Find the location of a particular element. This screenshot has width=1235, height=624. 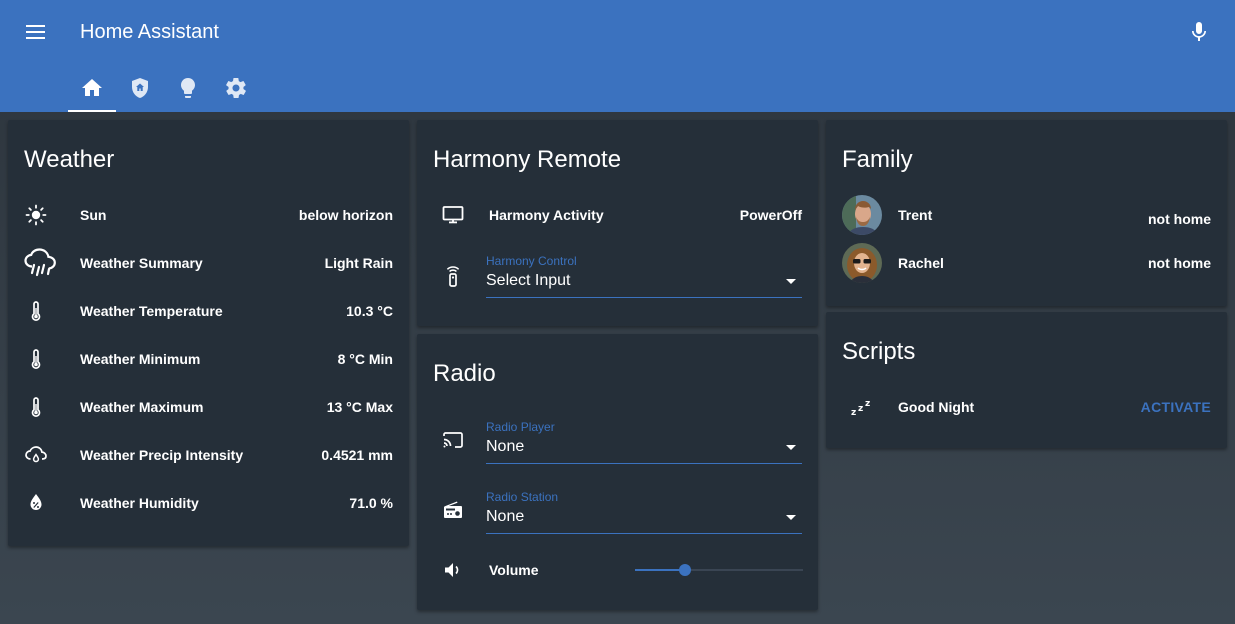

radio-player-select: Radio Player None is located at coordinates (644, 442).